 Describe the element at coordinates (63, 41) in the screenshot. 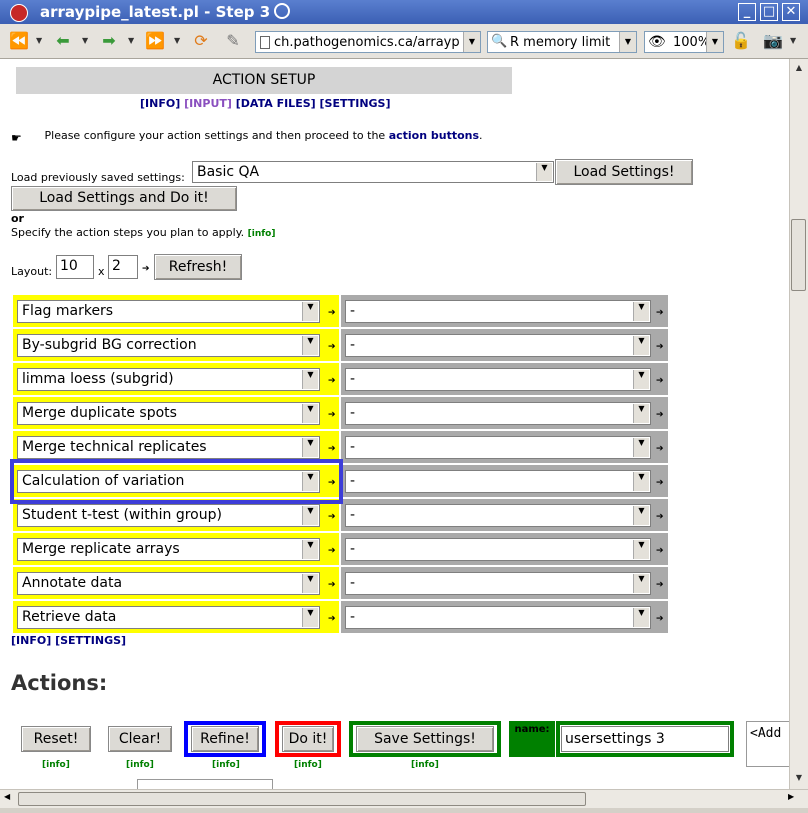

I see `back-arrow-icon: ⬅` at that location.